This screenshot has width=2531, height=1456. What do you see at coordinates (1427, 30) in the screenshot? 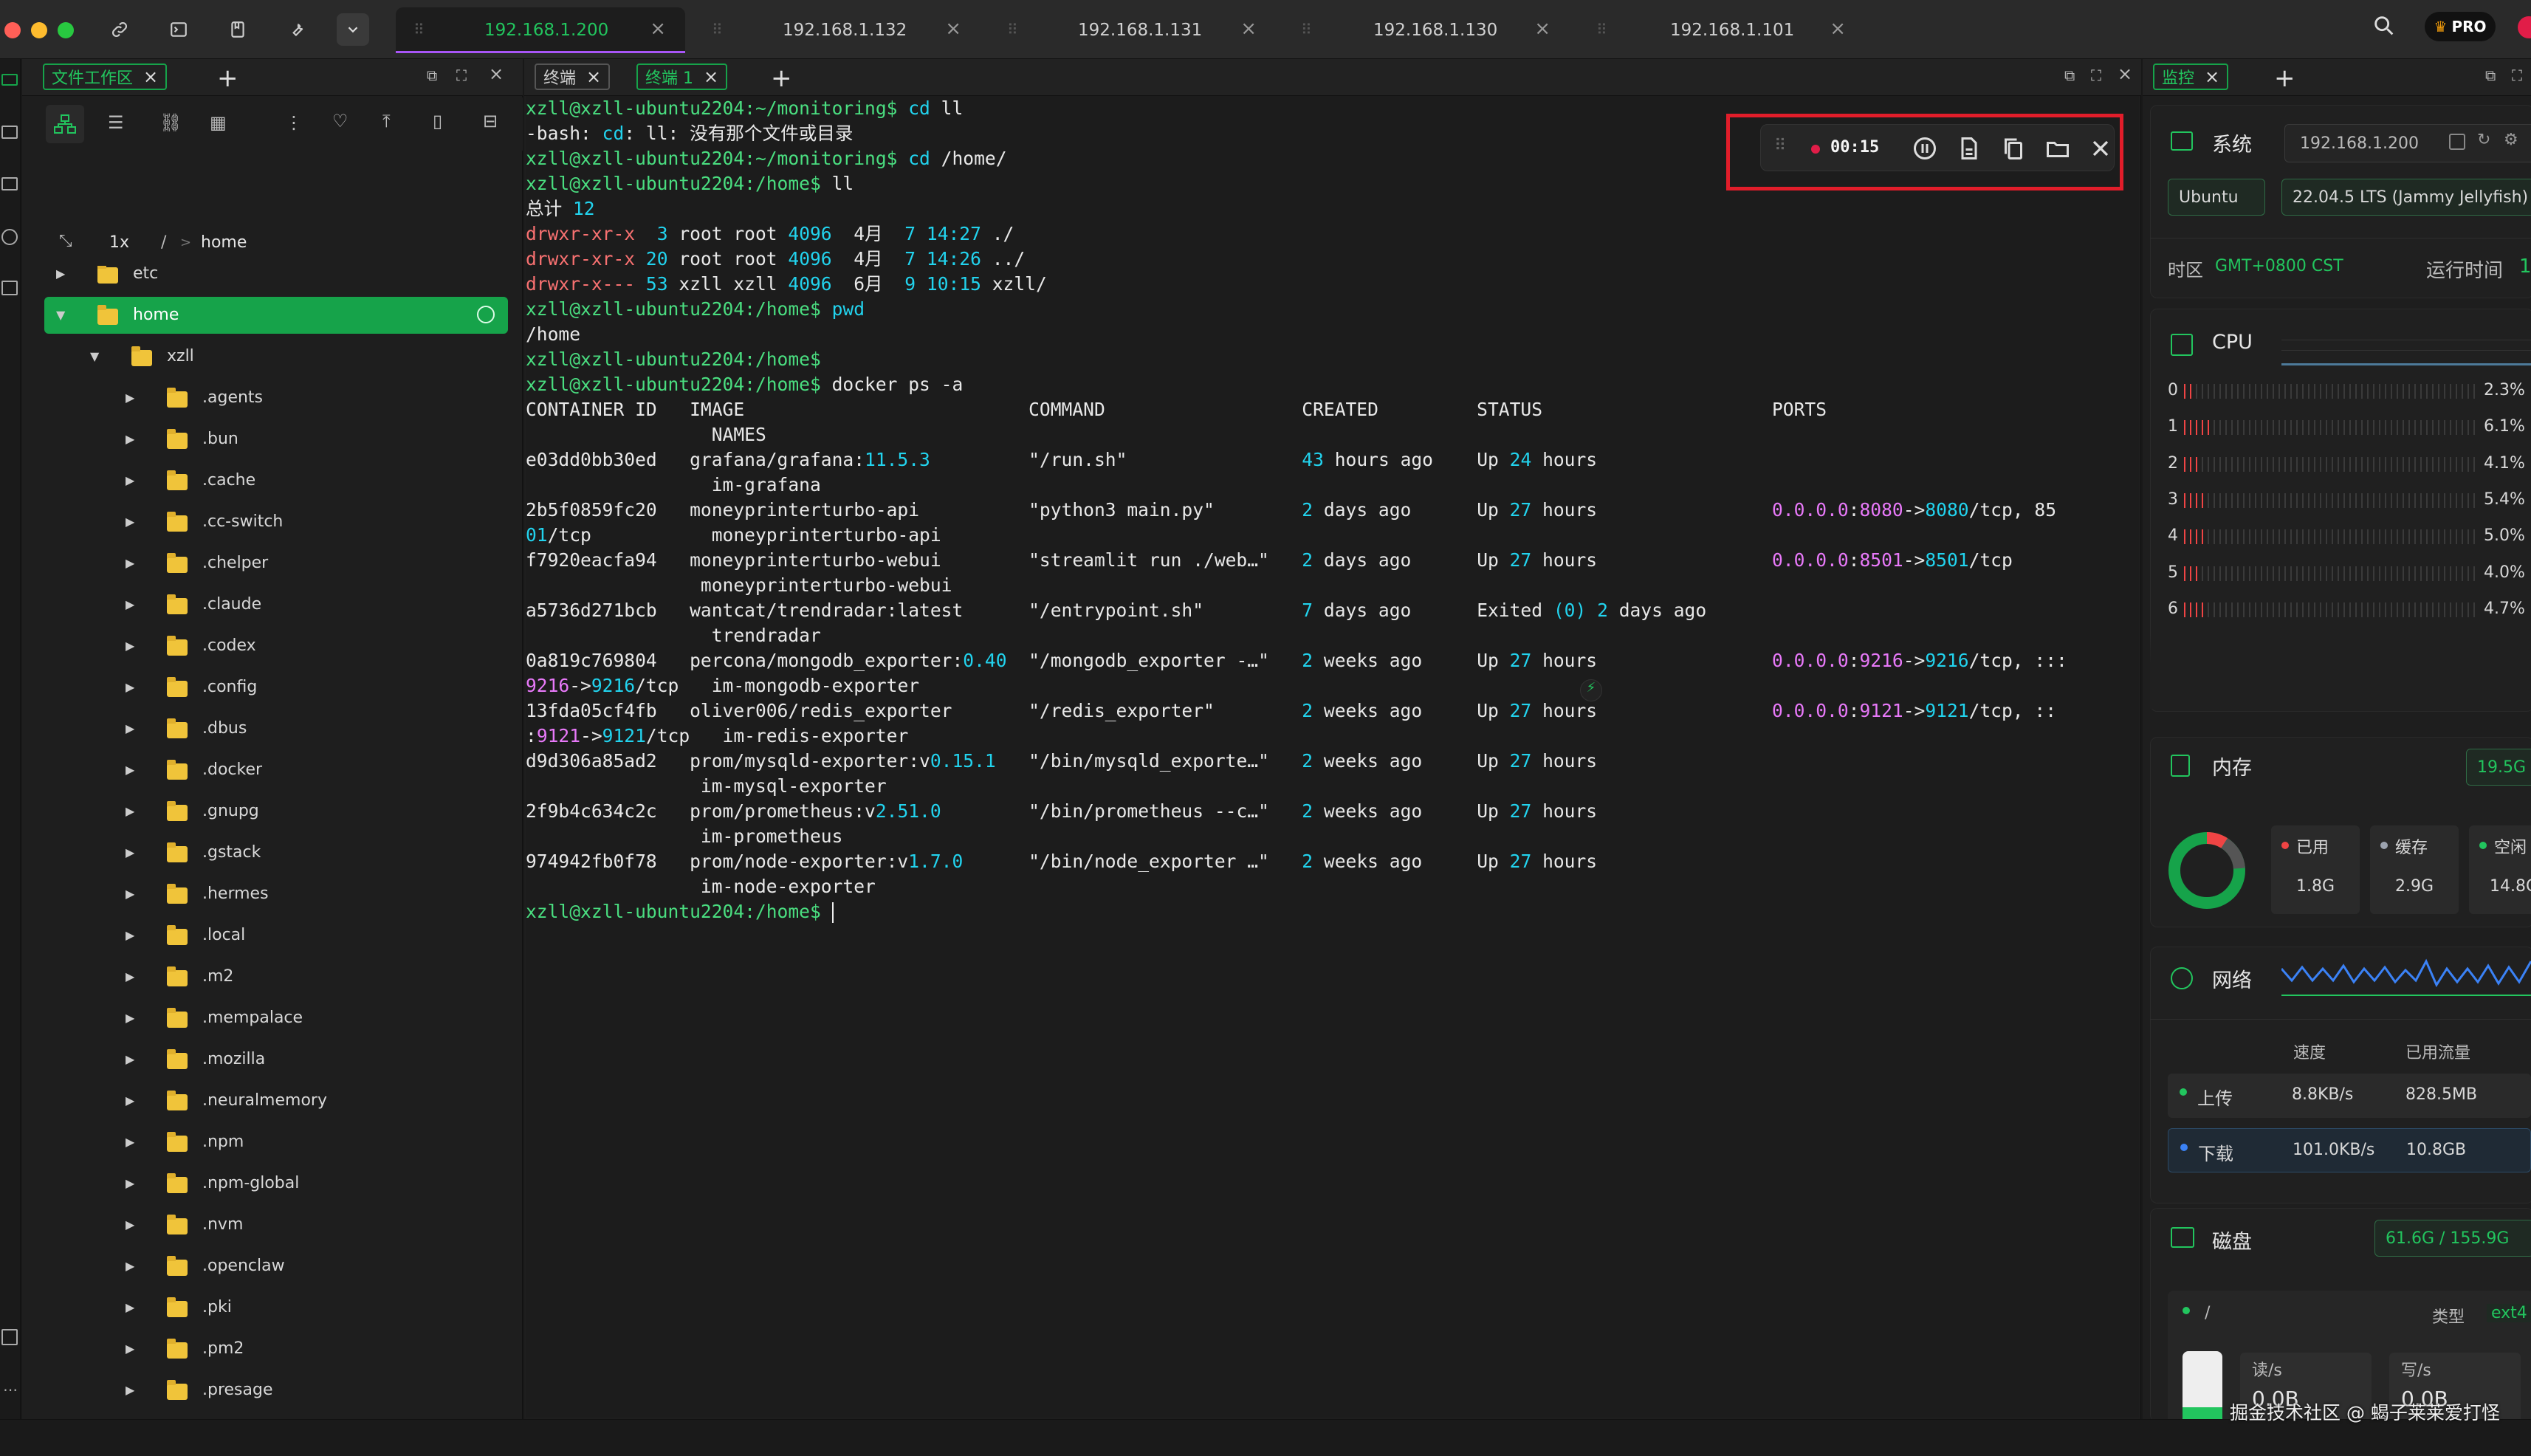
I see `tab-192-168-1-130: ⠿ 192.168.1.130 ×` at bounding box center [1427, 30].